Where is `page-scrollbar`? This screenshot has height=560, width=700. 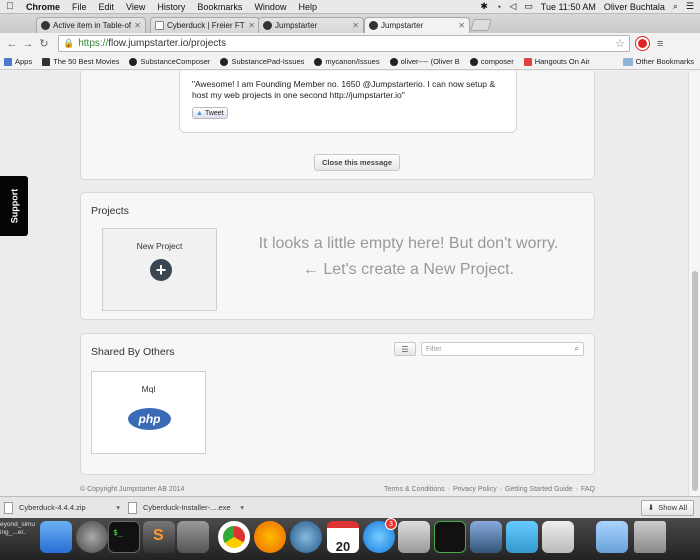
page-scrollbar is located at coordinates (694, 283).